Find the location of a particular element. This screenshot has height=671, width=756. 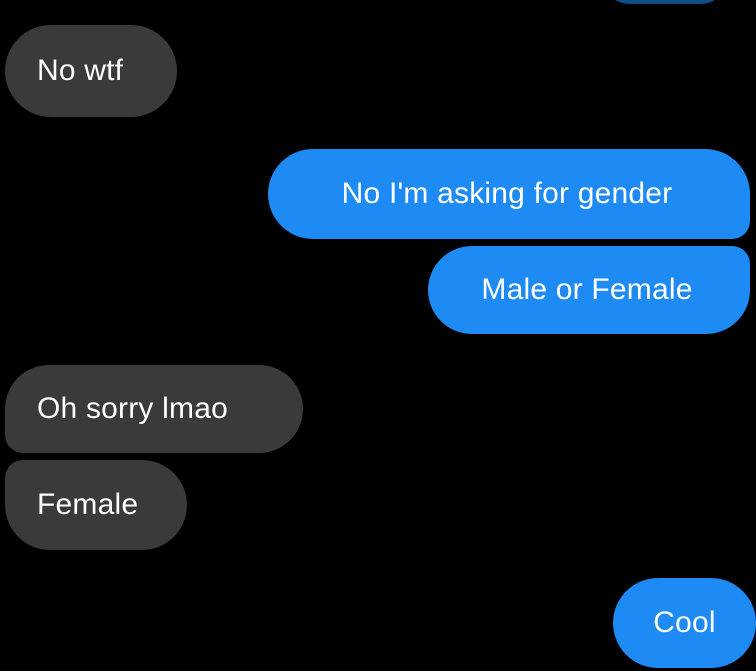

incoming-message-bubble: No wtf is located at coordinates (91, 71).